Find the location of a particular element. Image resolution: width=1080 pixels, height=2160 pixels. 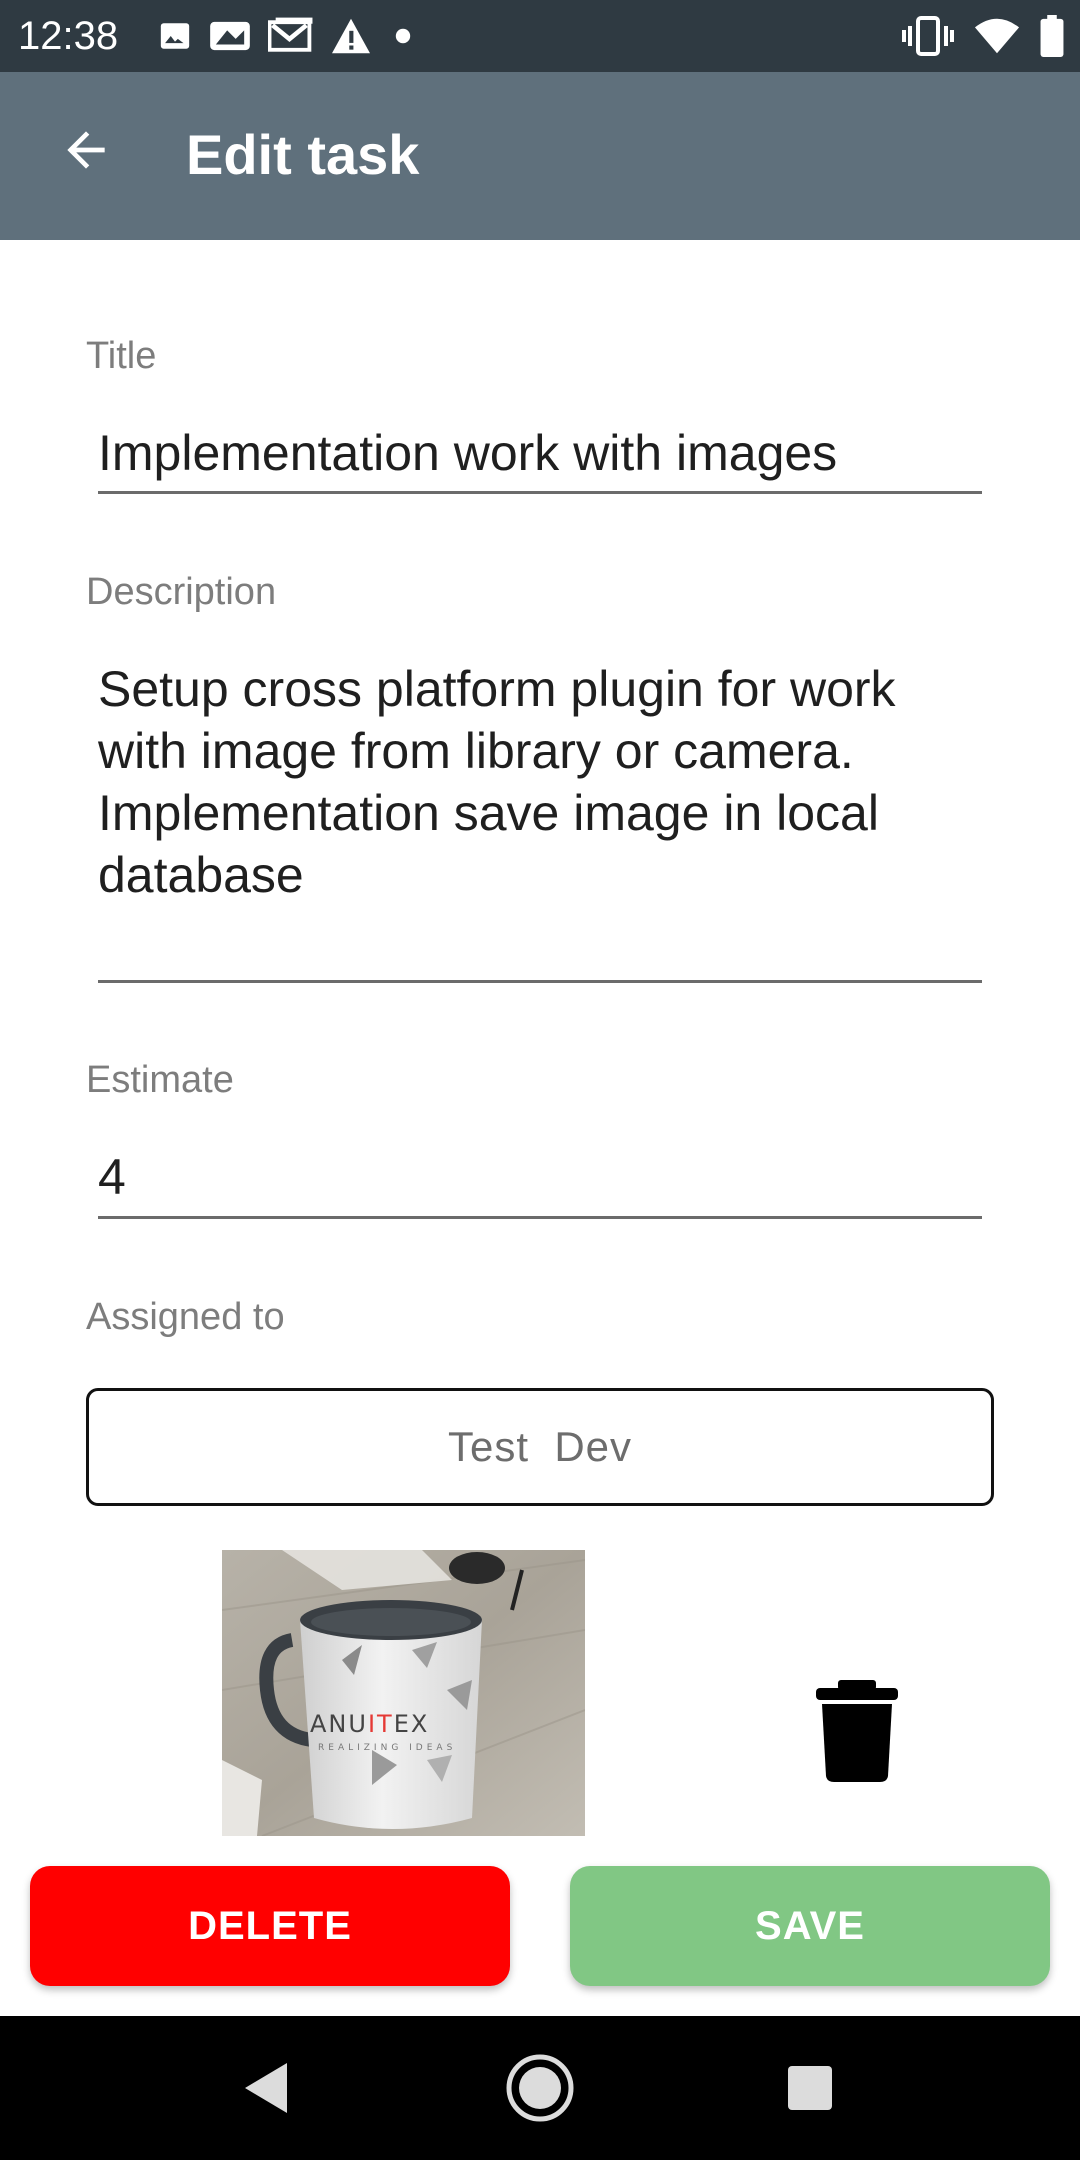

nav-home-button is located at coordinates (540, 2088).